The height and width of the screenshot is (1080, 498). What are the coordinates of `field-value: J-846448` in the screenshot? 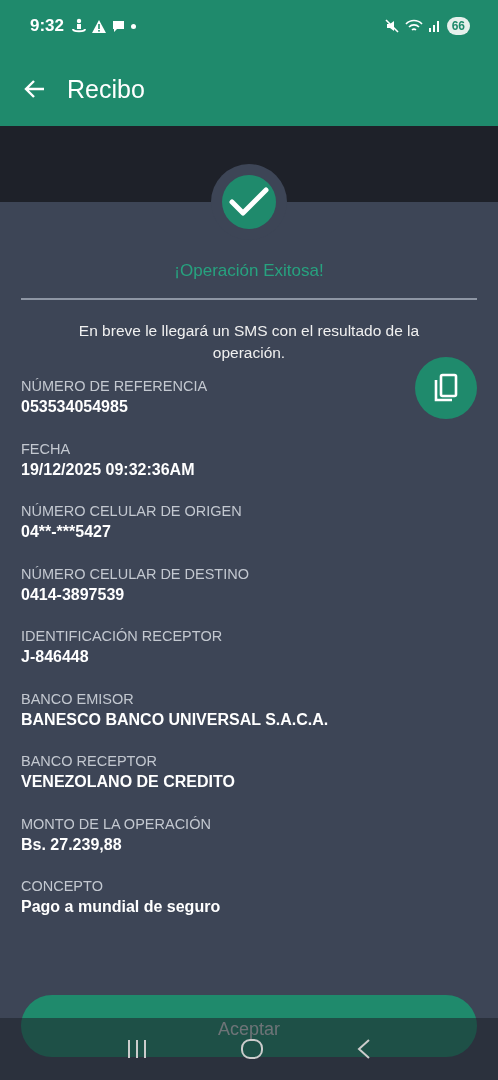 It's located at (55, 657).